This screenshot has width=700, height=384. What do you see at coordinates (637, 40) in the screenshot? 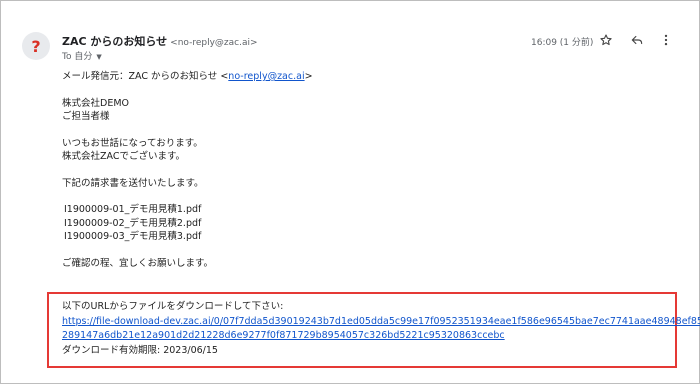
I see `reply-icon` at bounding box center [637, 40].